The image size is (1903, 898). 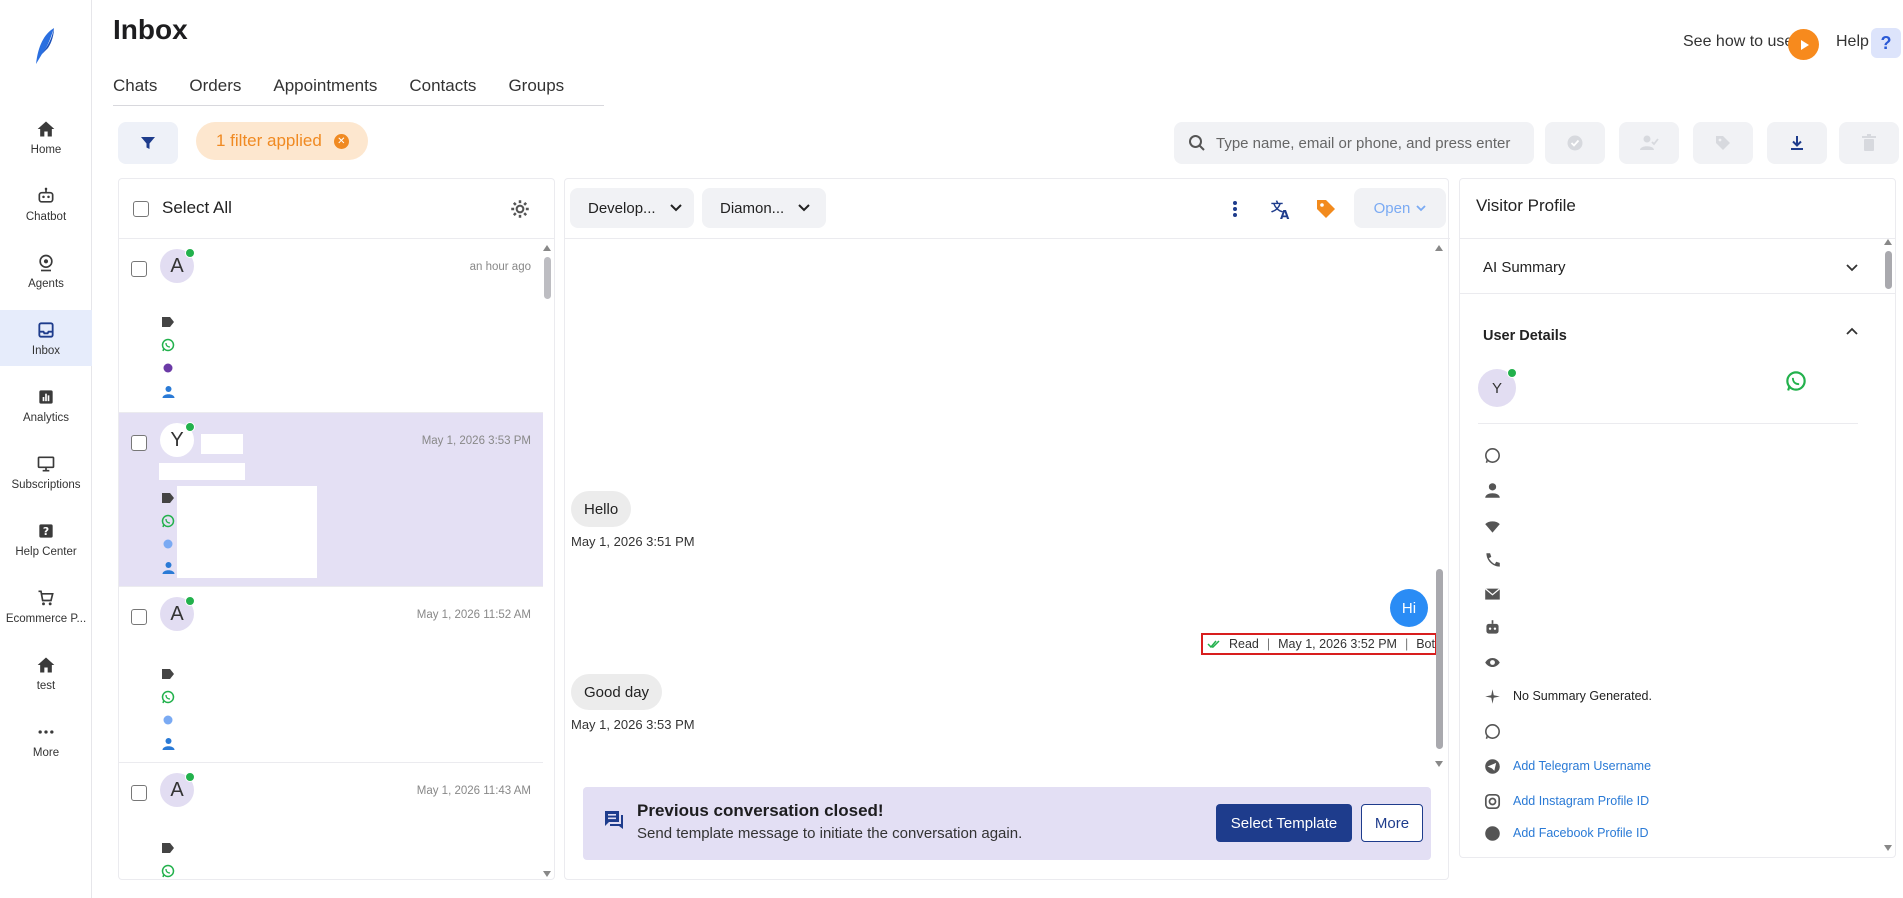 What do you see at coordinates (1723, 143) in the screenshot?
I see `tag-button` at bounding box center [1723, 143].